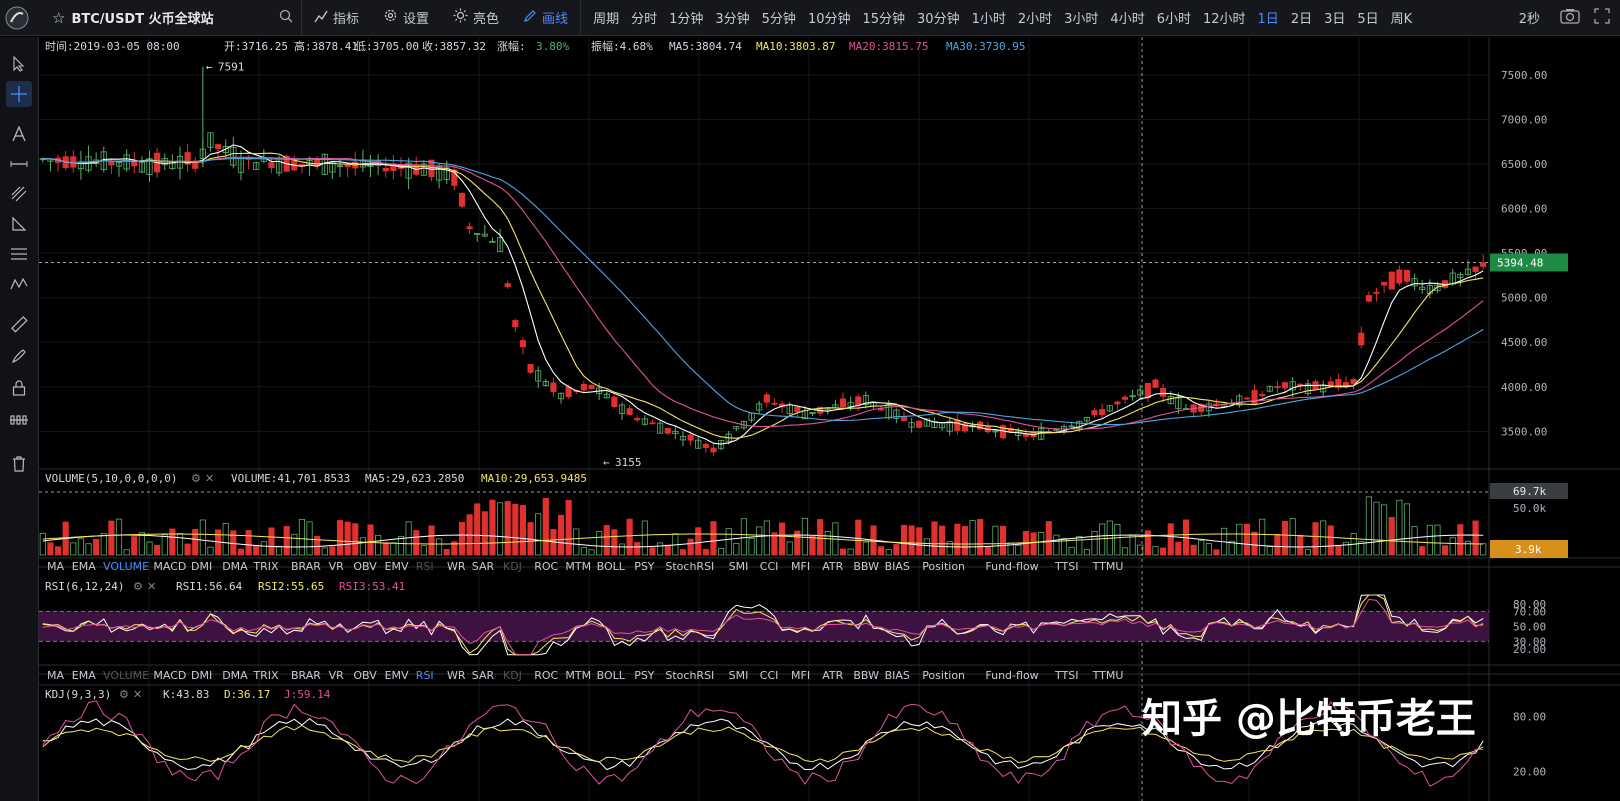  I want to click on horizontal-line-icon, so click(19, 164).